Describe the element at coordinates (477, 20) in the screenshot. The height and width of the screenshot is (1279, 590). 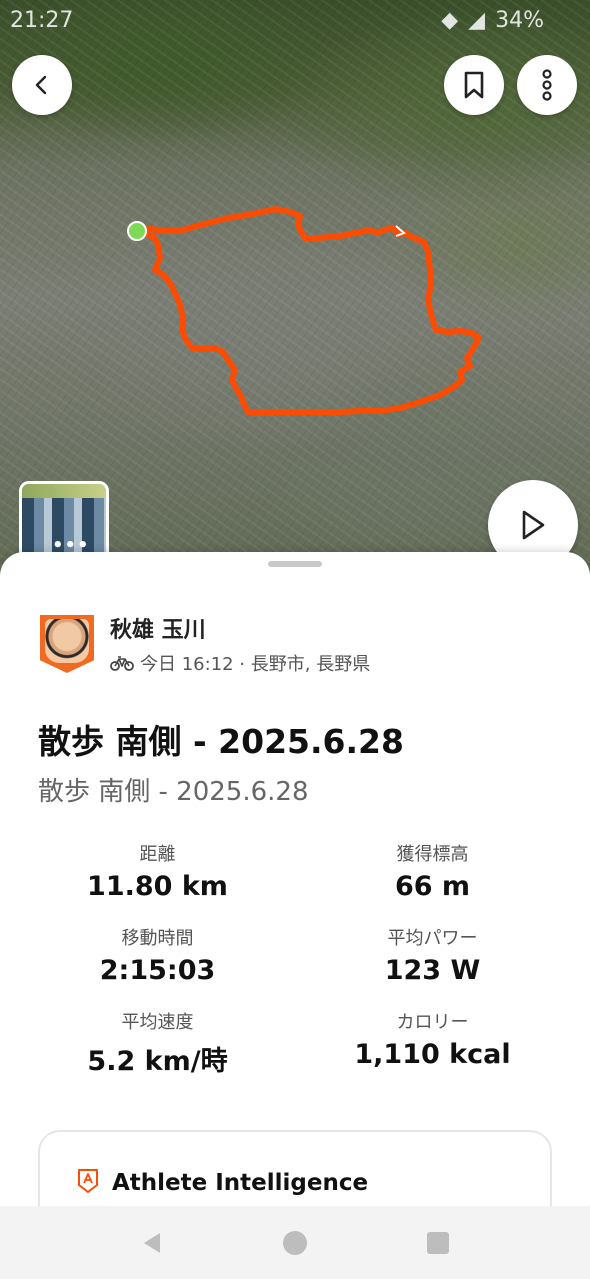
I see `signal-icon: ◢` at that location.